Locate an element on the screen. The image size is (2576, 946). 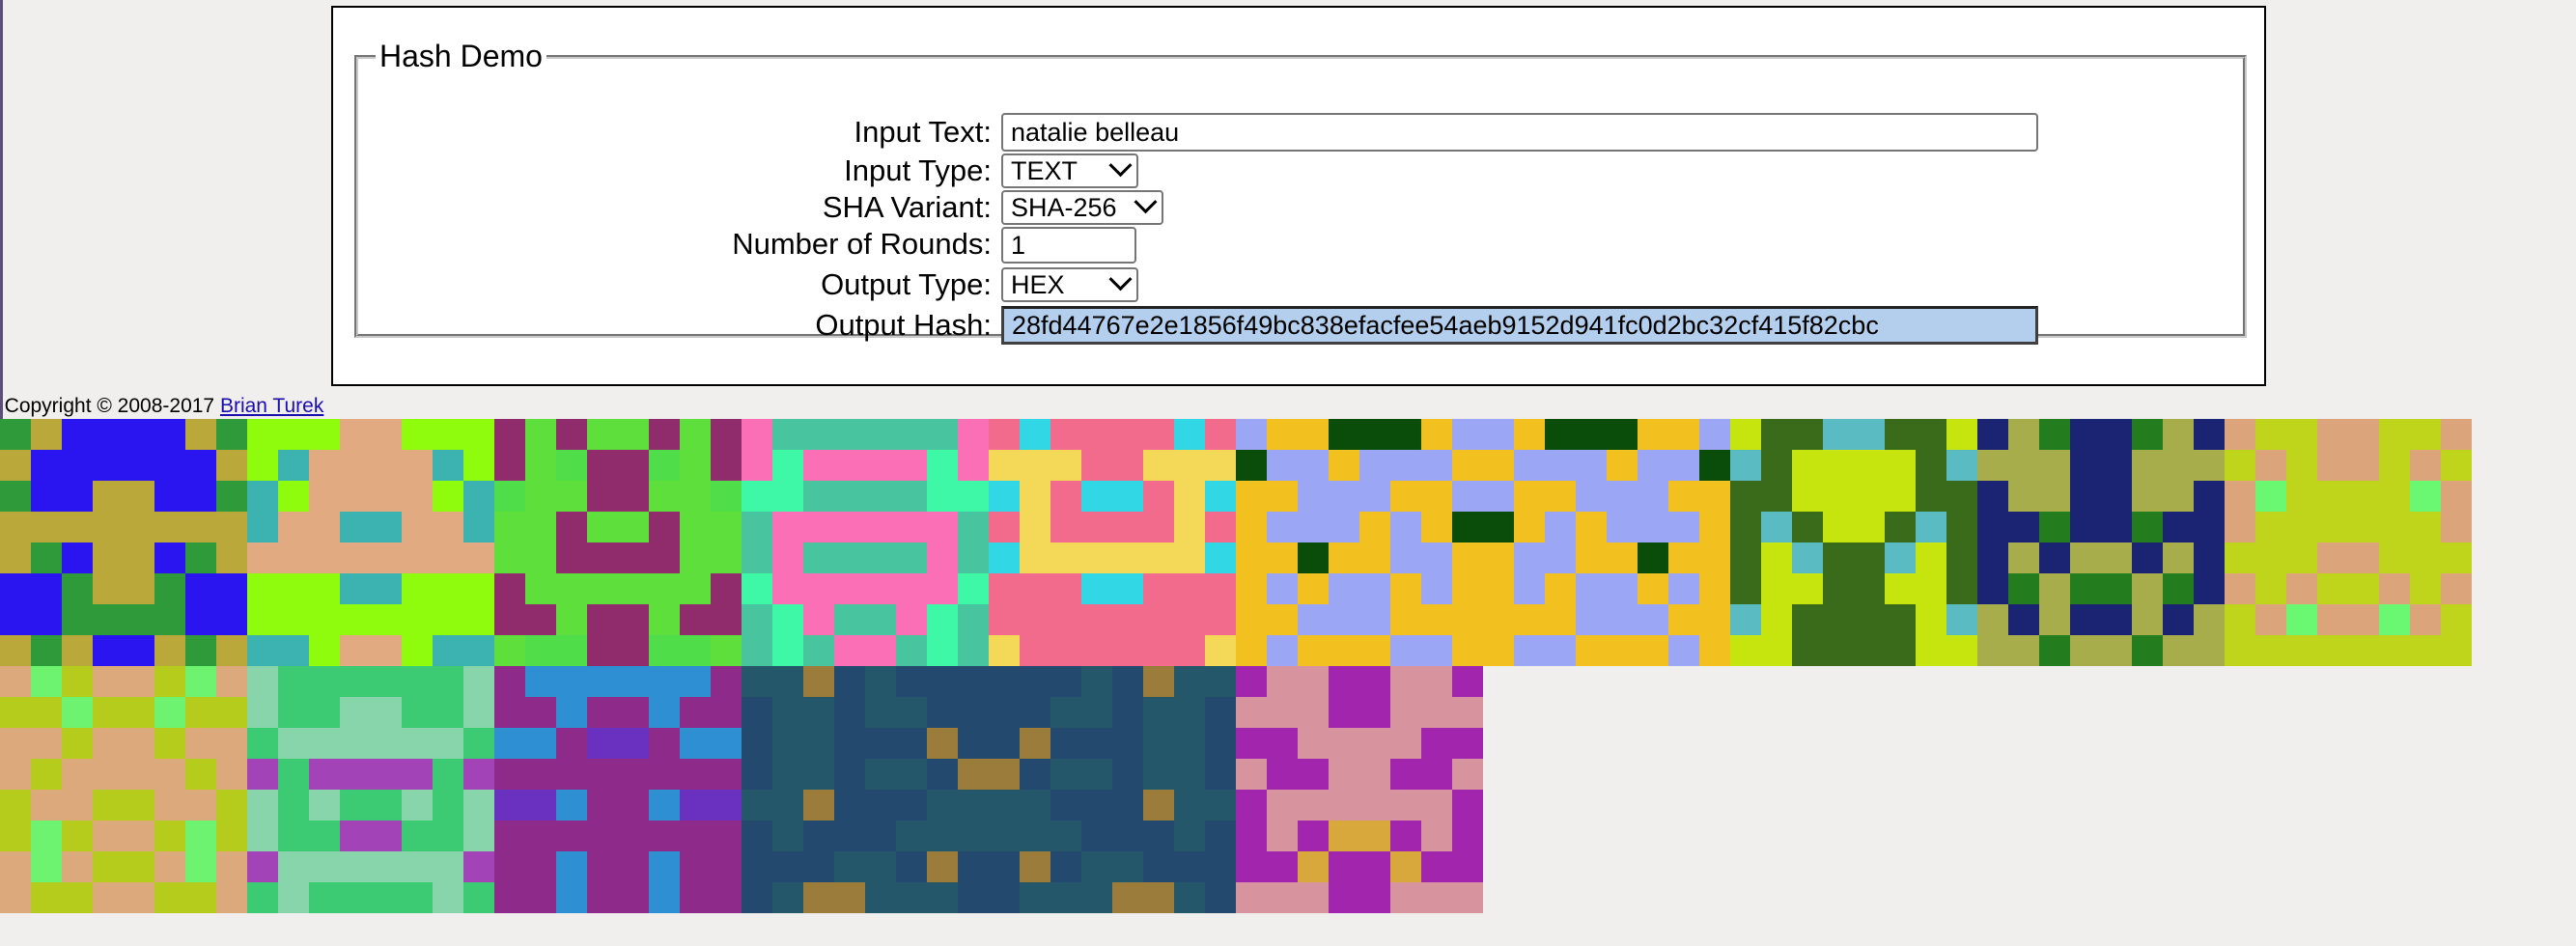
sha-variant-select: SHA-256 is located at coordinates (1082, 207).